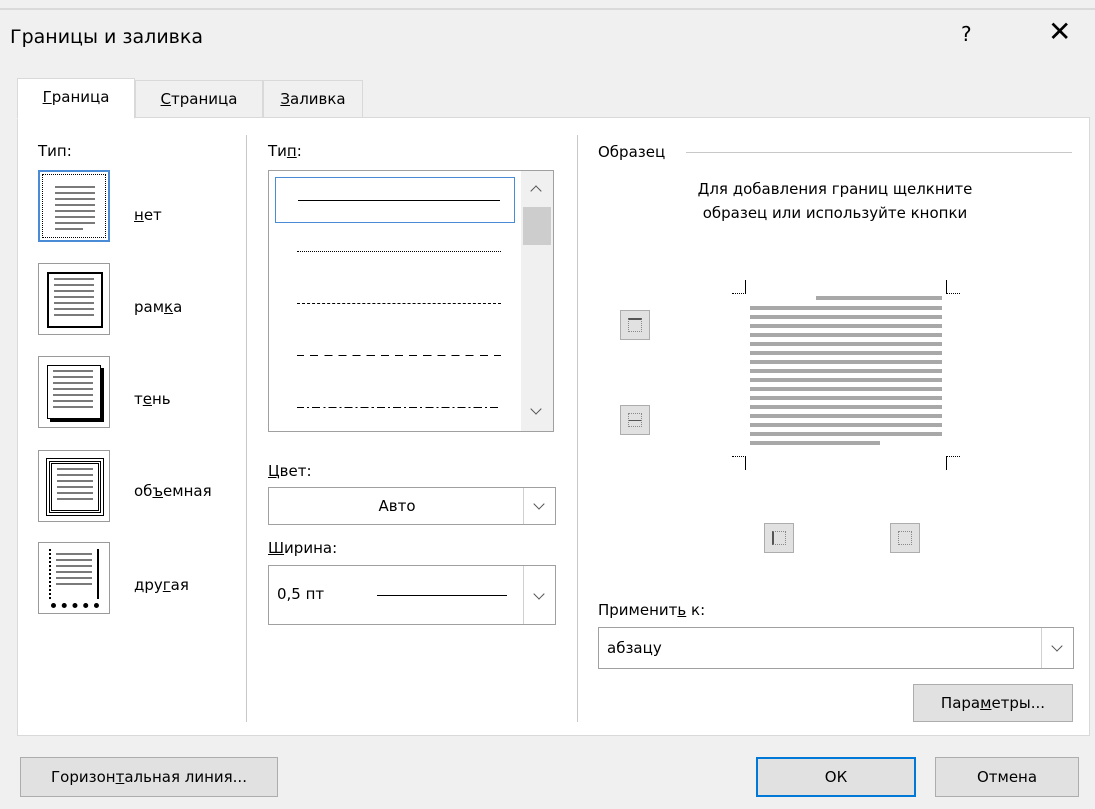 The width and height of the screenshot is (1095, 809). I want to click on border-right-button, so click(905, 538).